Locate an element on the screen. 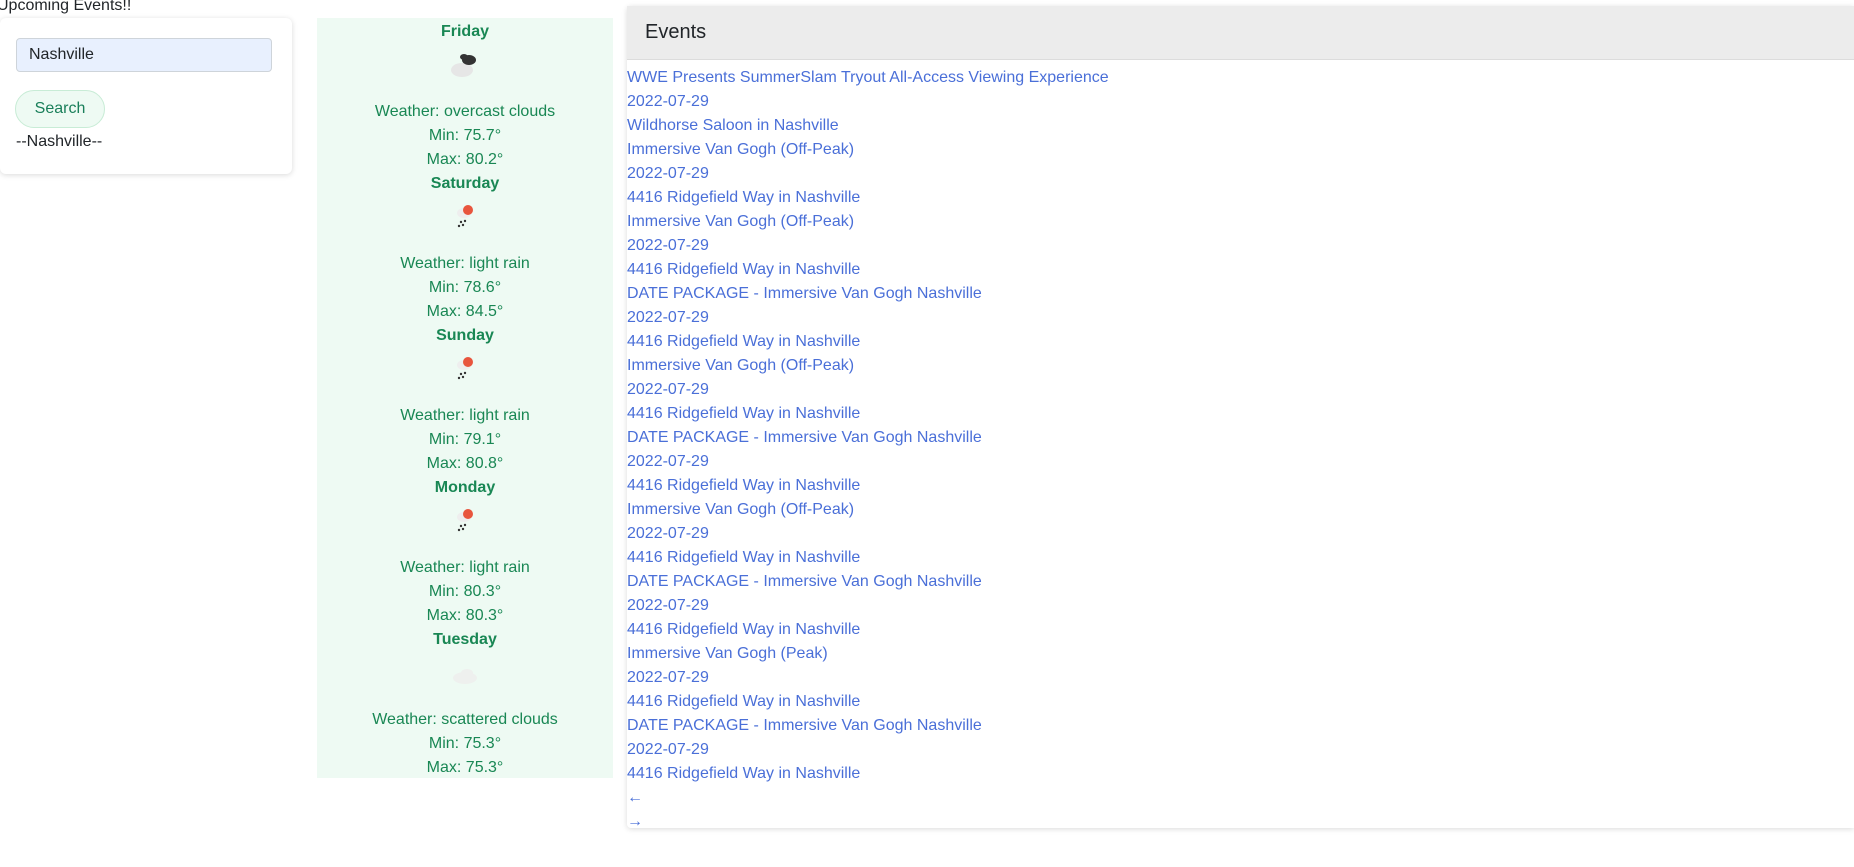 Image resolution: width=1854 pixels, height=867 pixels. temp-min: Min: 75.3° is located at coordinates (465, 743).